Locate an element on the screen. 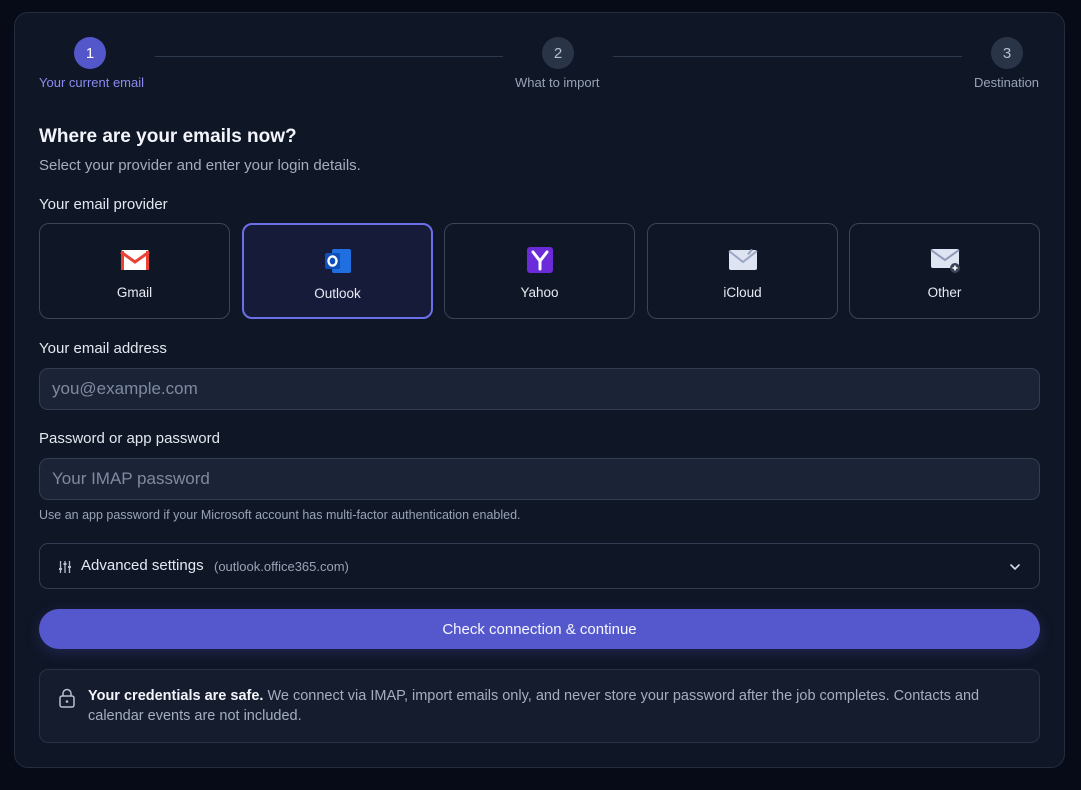 The image size is (1081, 790). provider-other: Other is located at coordinates (944, 271).